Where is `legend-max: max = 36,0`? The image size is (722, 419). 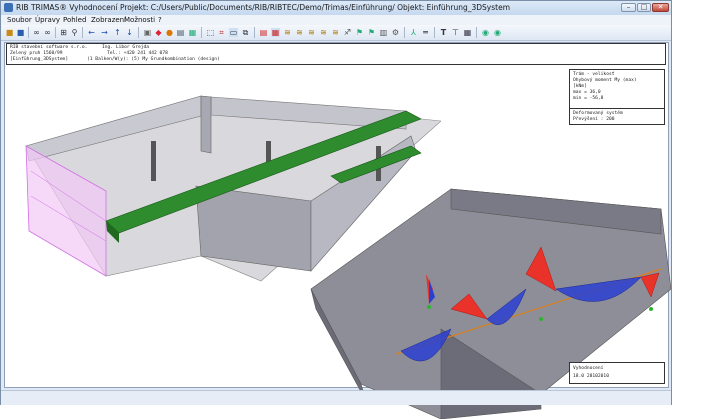
legend-max: max = 36,0 is located at coordinates (587, 92).